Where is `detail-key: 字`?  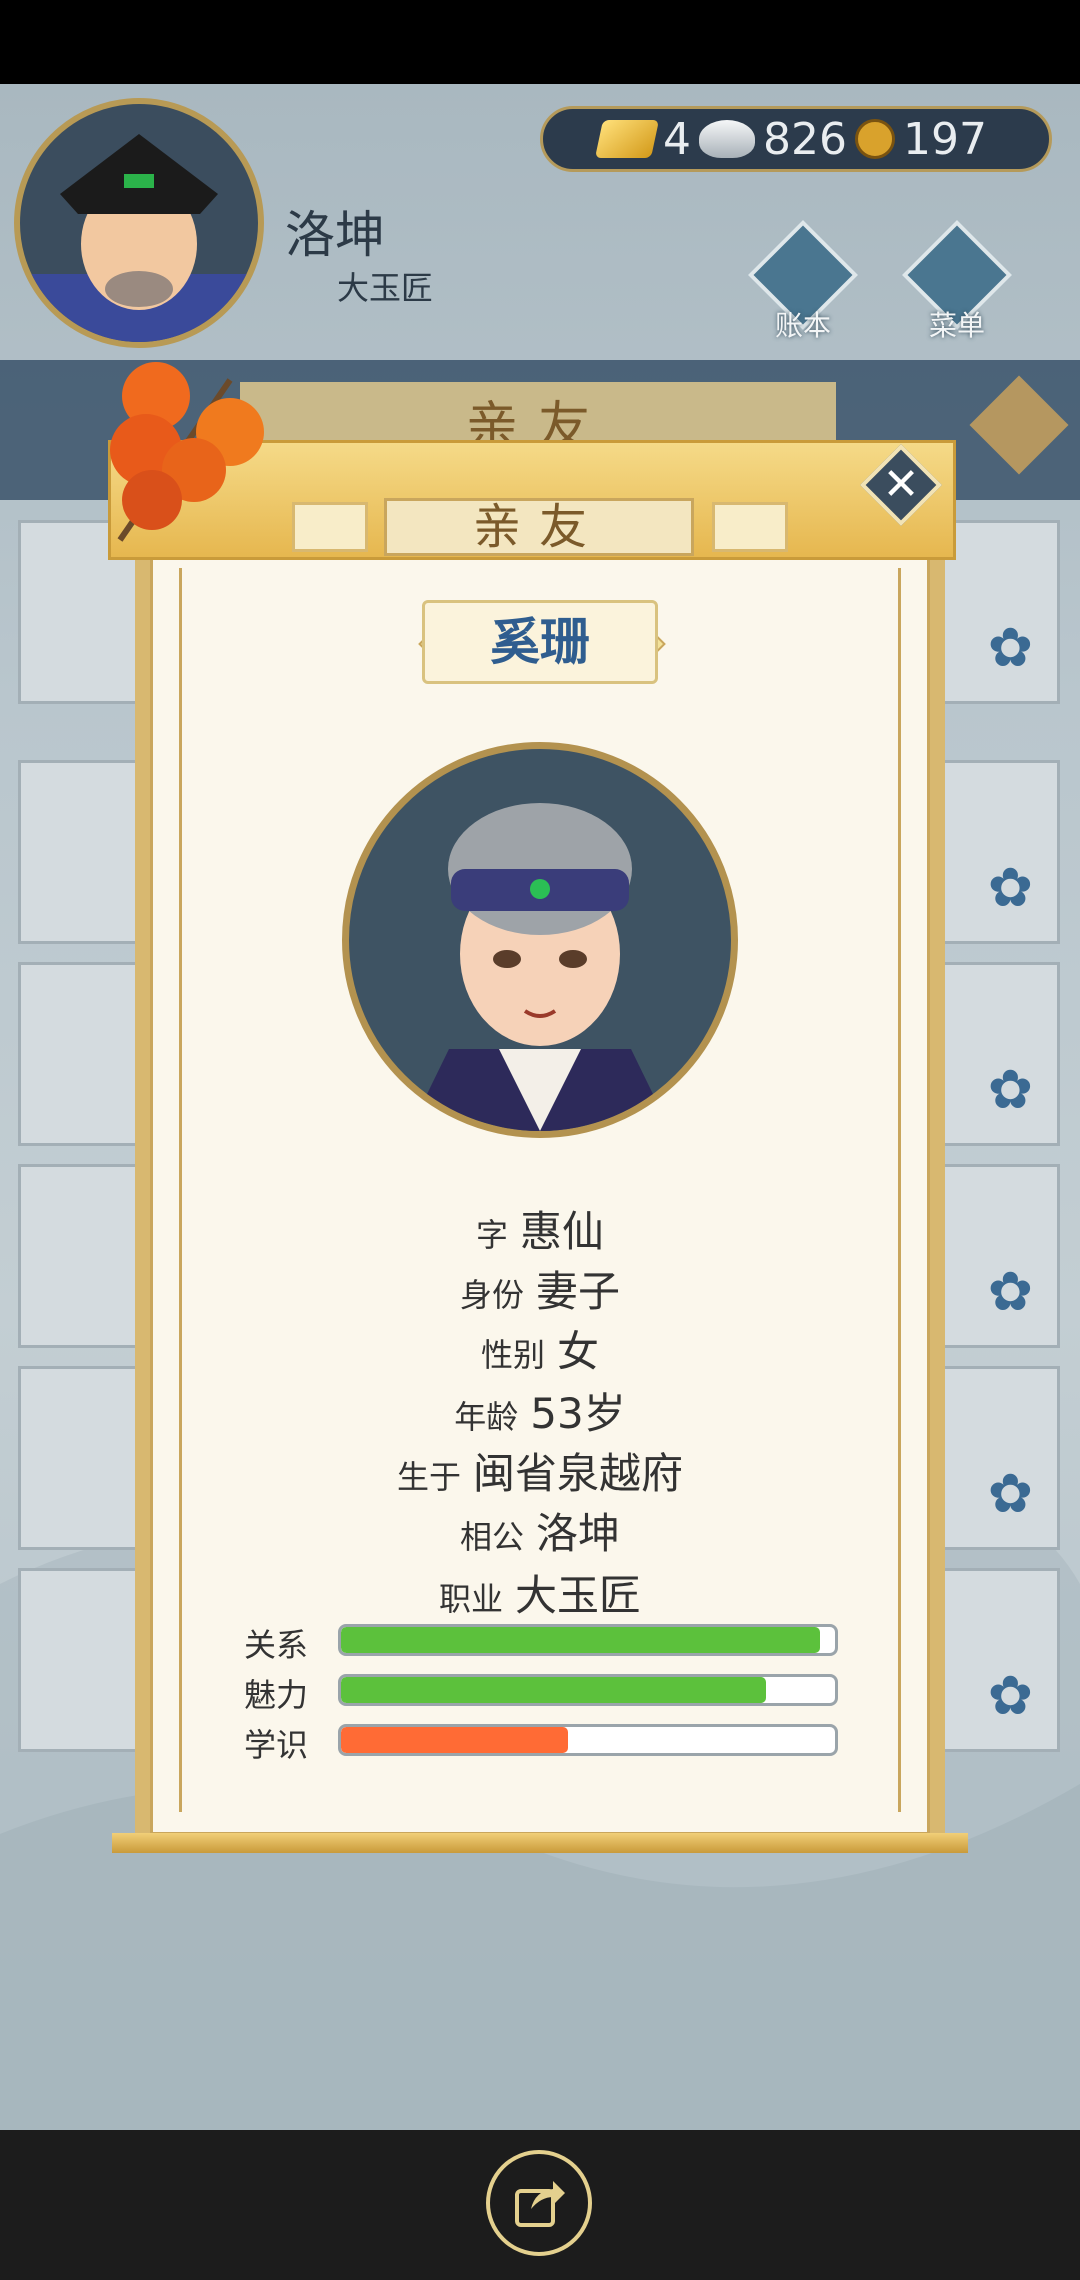
detail-key: 字 is located at coordinates (491, 1235).